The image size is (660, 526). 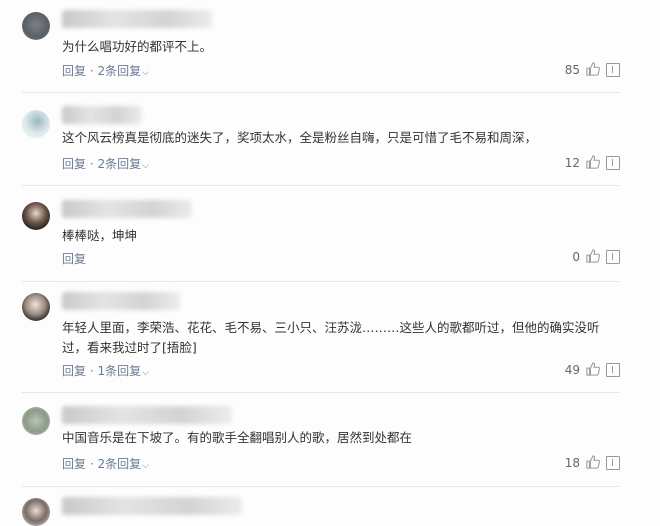 What do you see at coordinates (572, 463) in the screenshot?
I see `like-count: 18` at bounding box center [572, 463].